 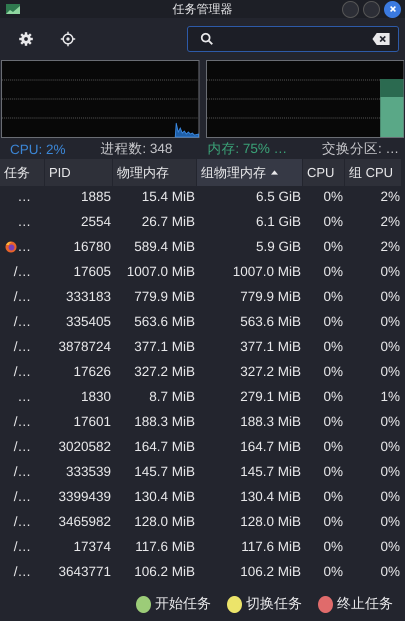 What do you see at coordinates (13, 9) in the screenshot?
I see `app-icon` at bounding box center [13, 9].